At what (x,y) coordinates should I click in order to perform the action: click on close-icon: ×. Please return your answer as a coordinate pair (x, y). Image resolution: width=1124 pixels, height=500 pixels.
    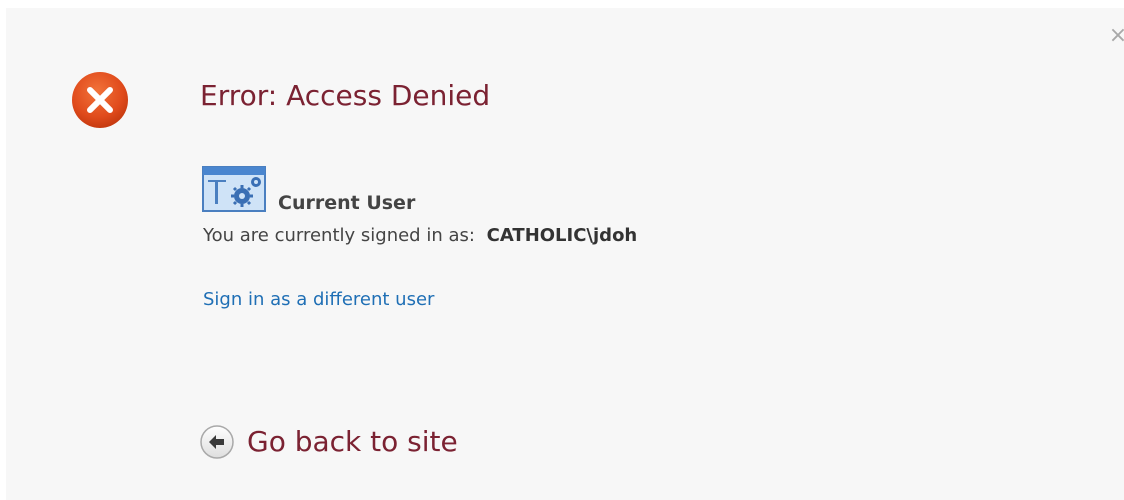
    Looking at the image, I should click on (1116, 36).